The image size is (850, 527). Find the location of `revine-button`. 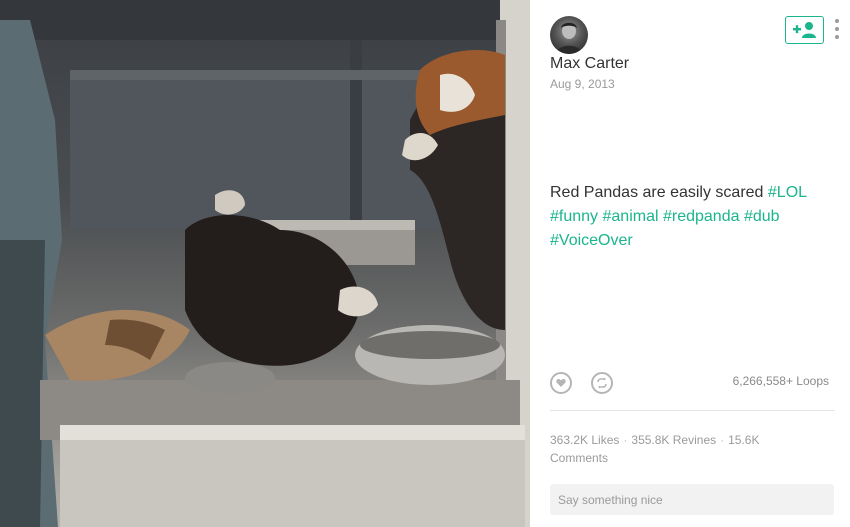

revine-button is located at coordinates (602, 383).